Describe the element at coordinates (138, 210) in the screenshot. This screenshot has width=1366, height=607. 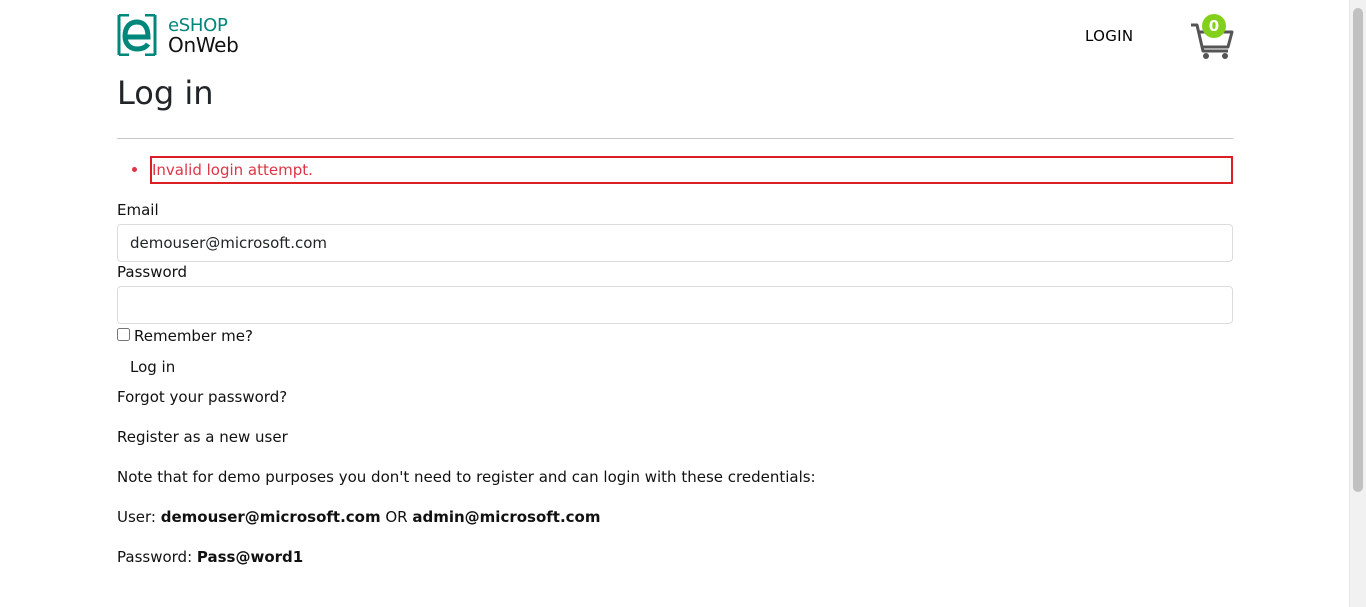
I see `email-label: Email` at that location.